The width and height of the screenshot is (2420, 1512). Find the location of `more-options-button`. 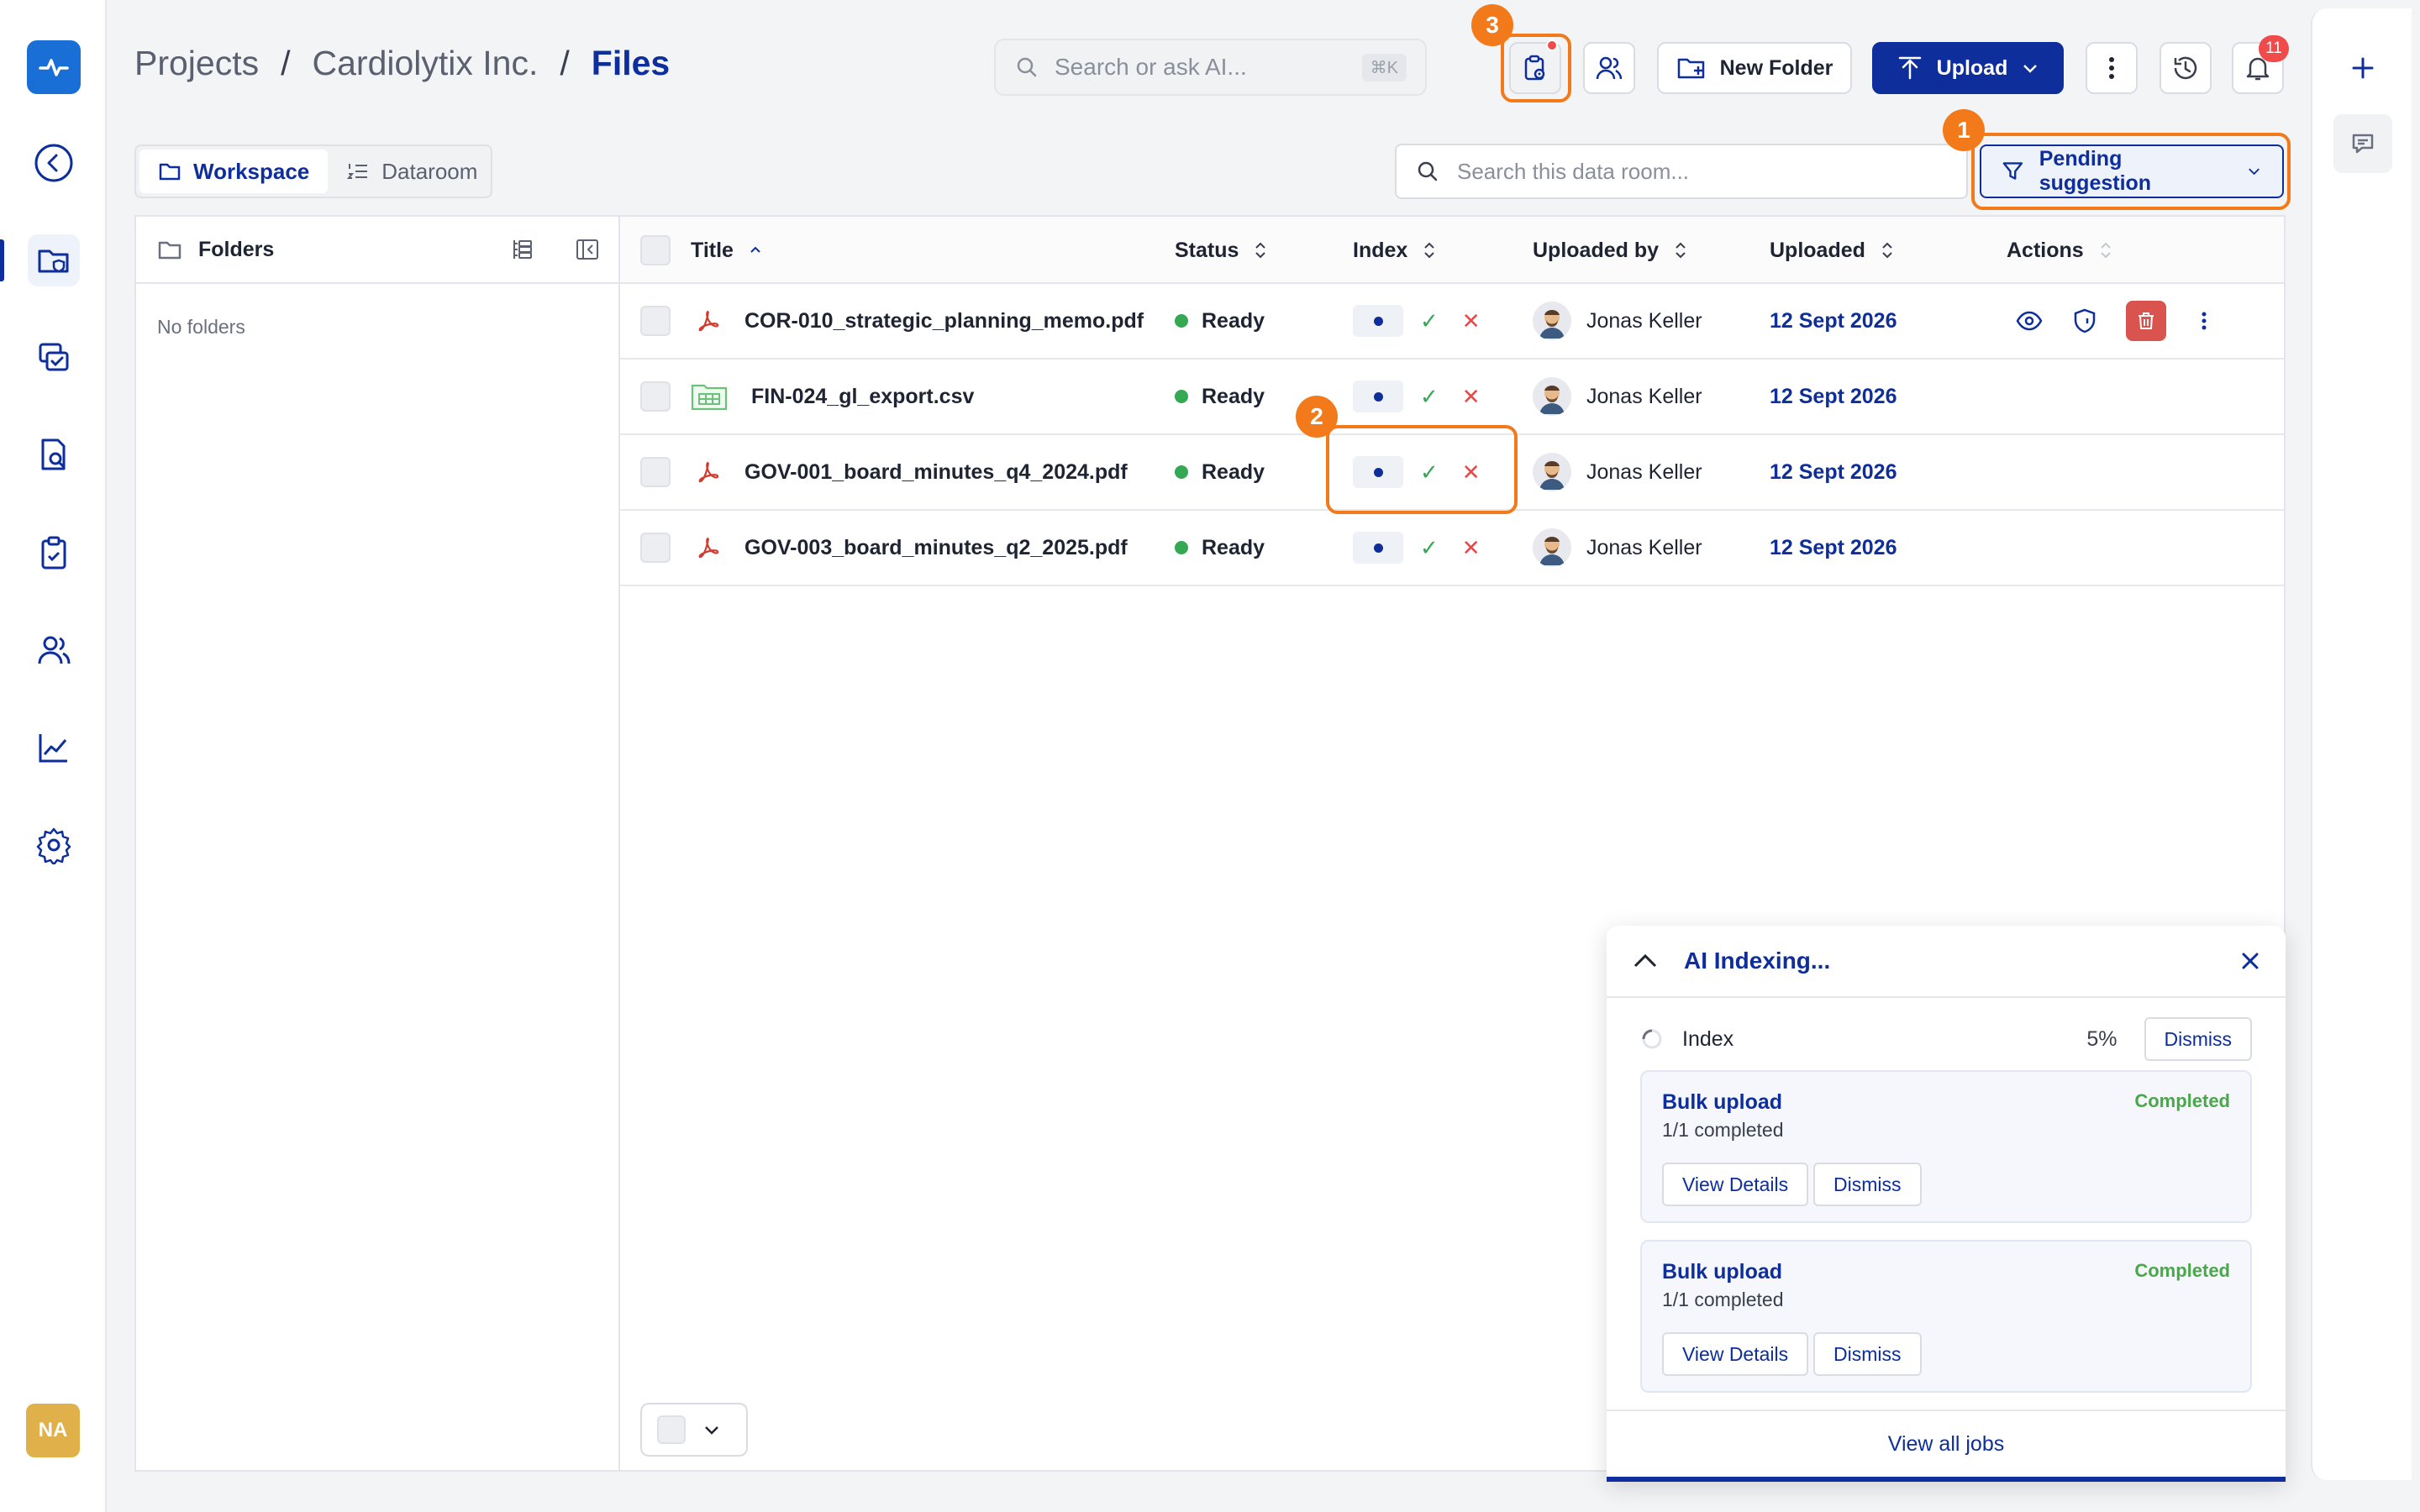

more-options-button is located at coordinates (2112, 68).